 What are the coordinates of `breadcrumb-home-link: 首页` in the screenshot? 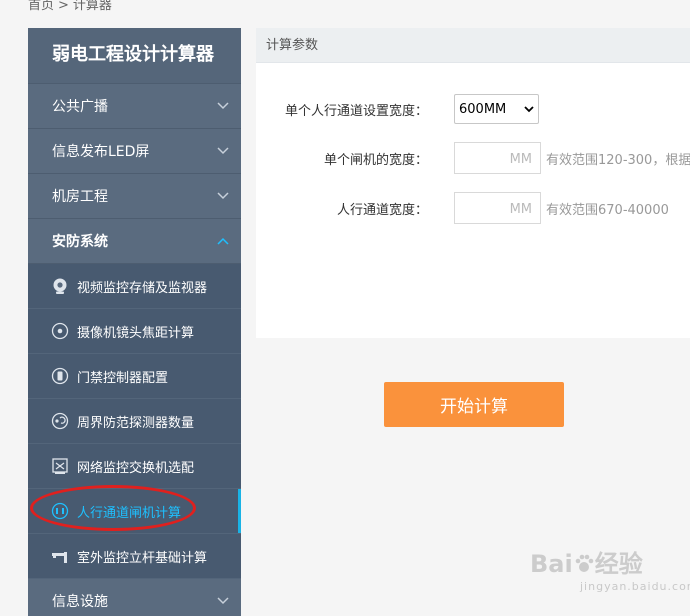 It's located at (41, 6).